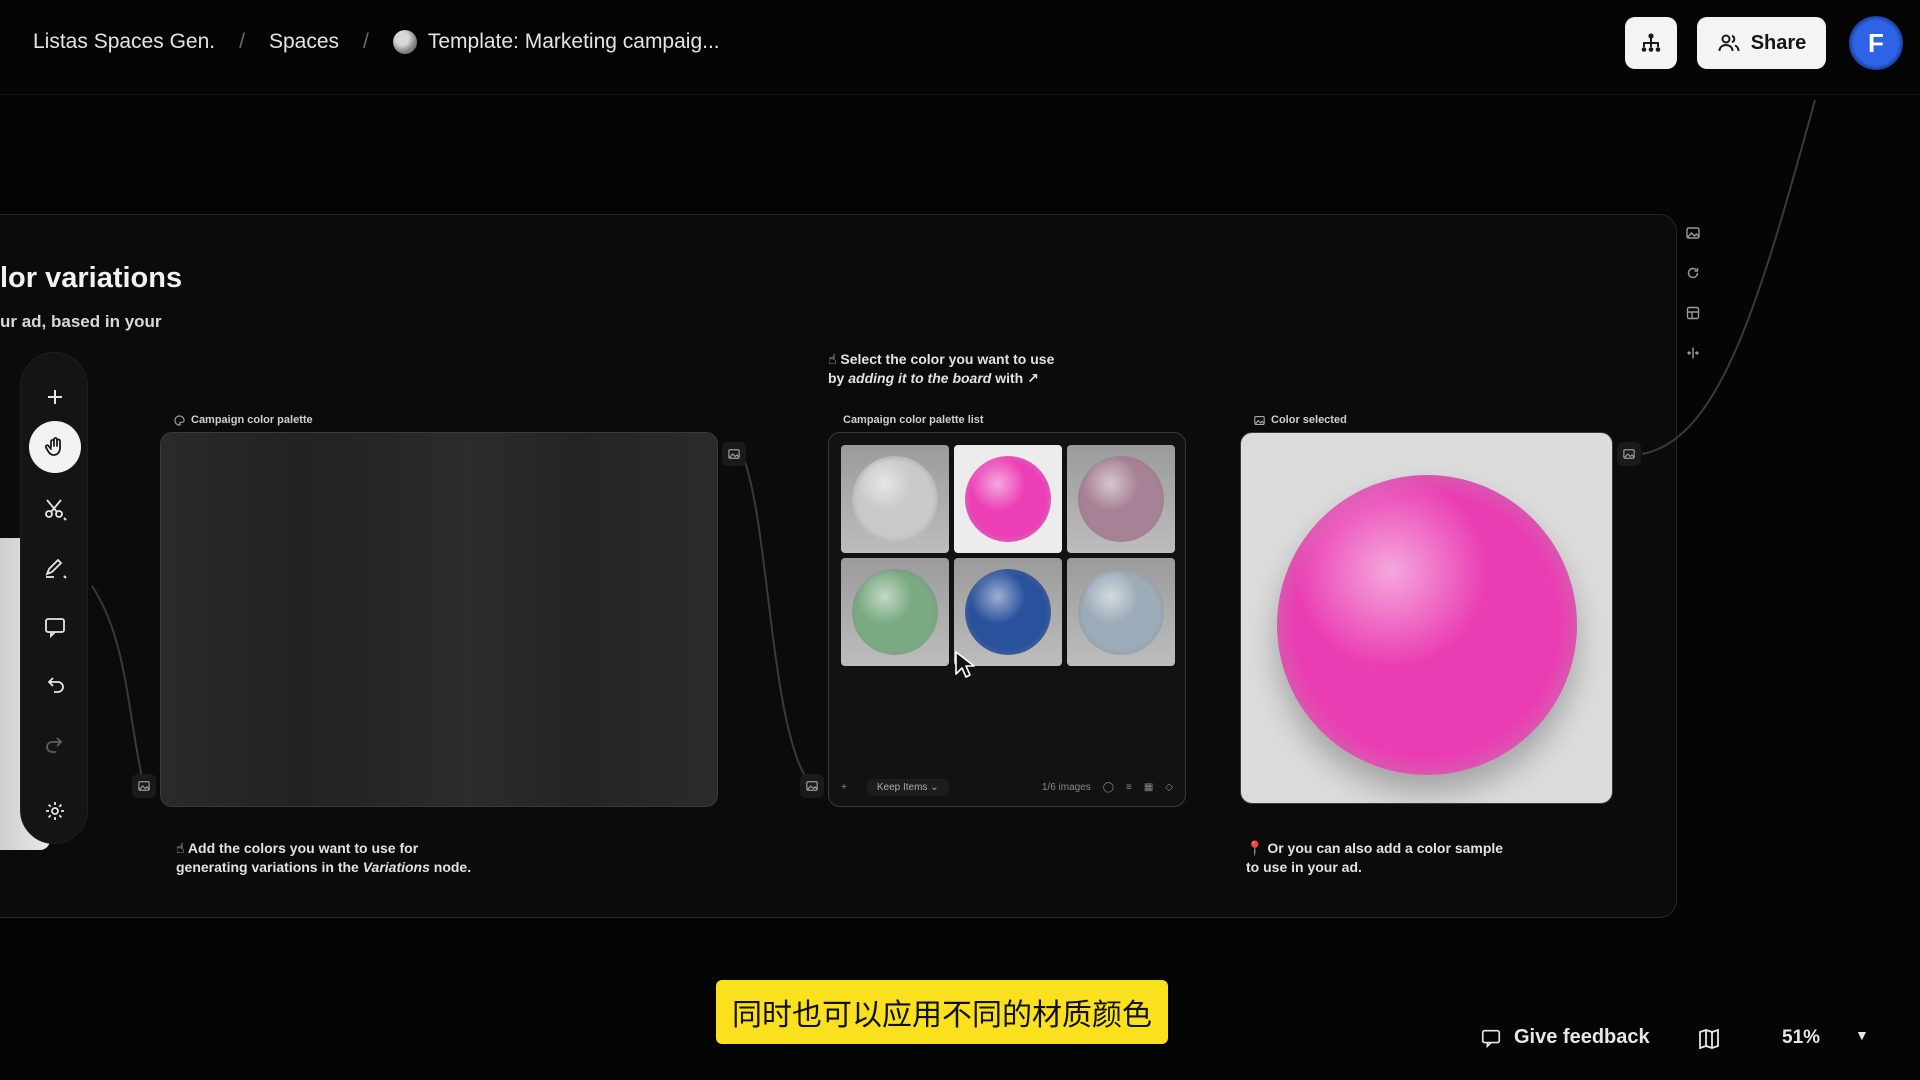  I want to click on draw-tool-button, so click(55, 567).